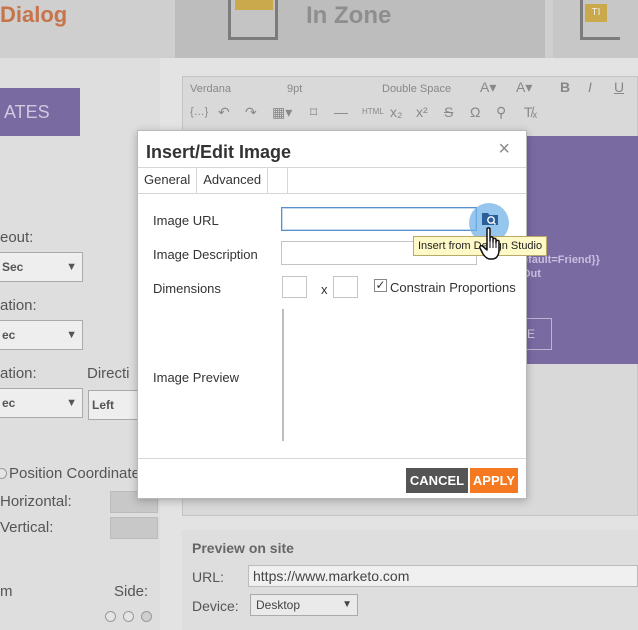  I want to click on preview-device-label: Device:, so click(215, 606).